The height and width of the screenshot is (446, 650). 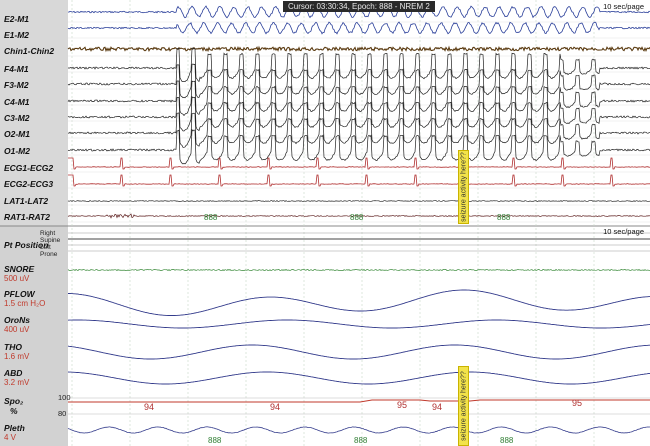 What do you see at coordinates (27, 217) in the screenshot?
I see `channel-label-rat: RAT1-RAT2` at bounding box center [27, 217].